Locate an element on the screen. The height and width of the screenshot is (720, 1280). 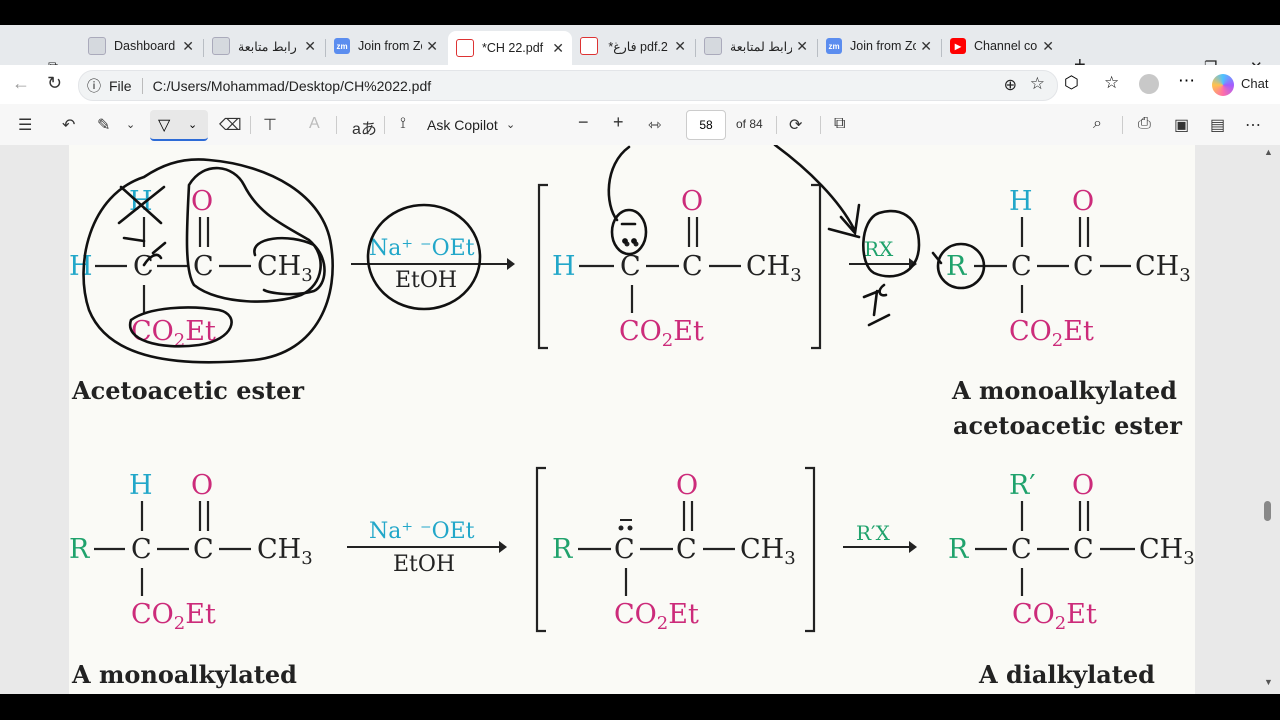
tab-ch22-pdf: PDF *CH 22.pdf ✕ is located at coordinates (510, 48).